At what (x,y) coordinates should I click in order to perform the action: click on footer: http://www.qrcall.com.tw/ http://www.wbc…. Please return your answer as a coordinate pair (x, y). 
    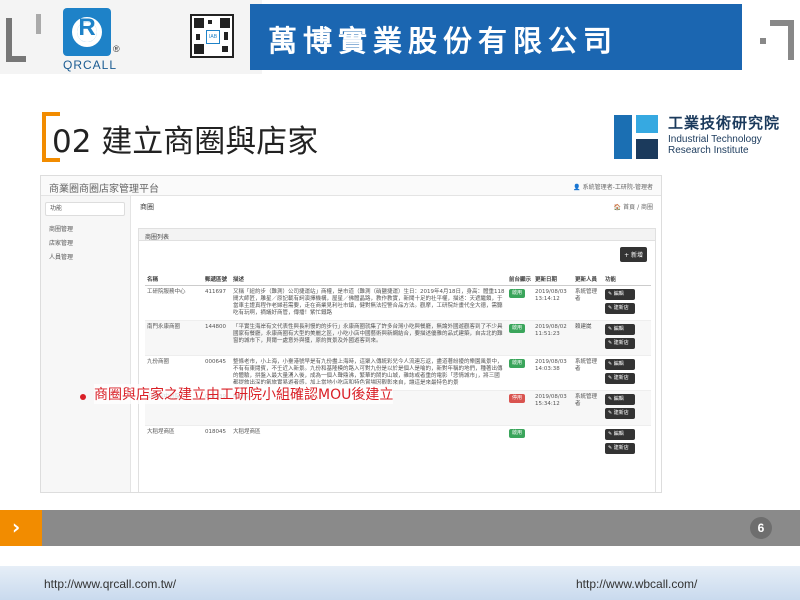
    Looking at the image, I should click on (400, 583).